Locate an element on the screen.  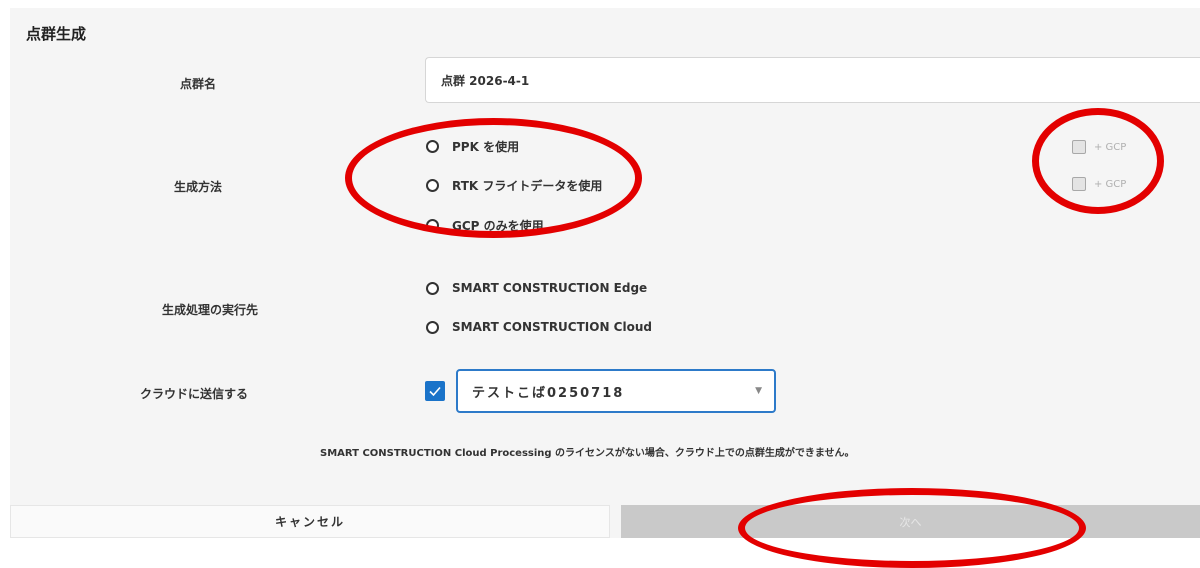
checkmark-icon is located at coordinates (435, 391).